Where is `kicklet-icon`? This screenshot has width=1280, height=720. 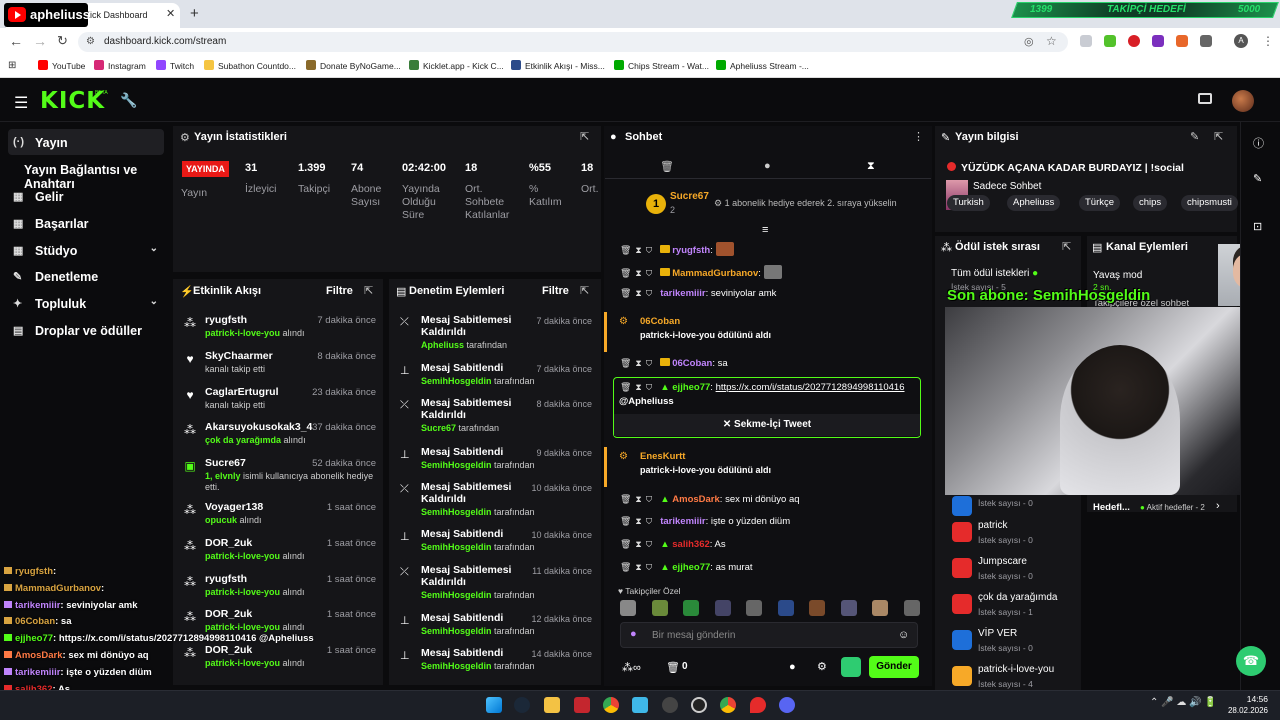 kicklet-icon is located at coordinates (851, 667).